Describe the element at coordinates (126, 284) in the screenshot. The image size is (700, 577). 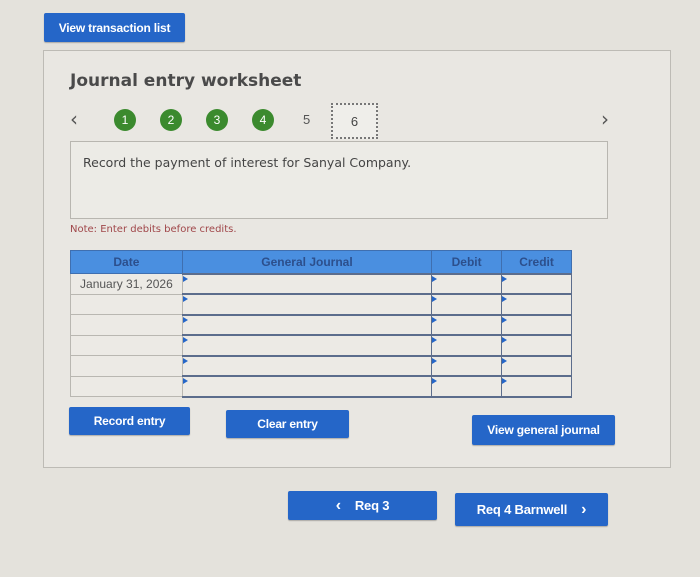
I see `date-cell: January 31, 2026` at that location.